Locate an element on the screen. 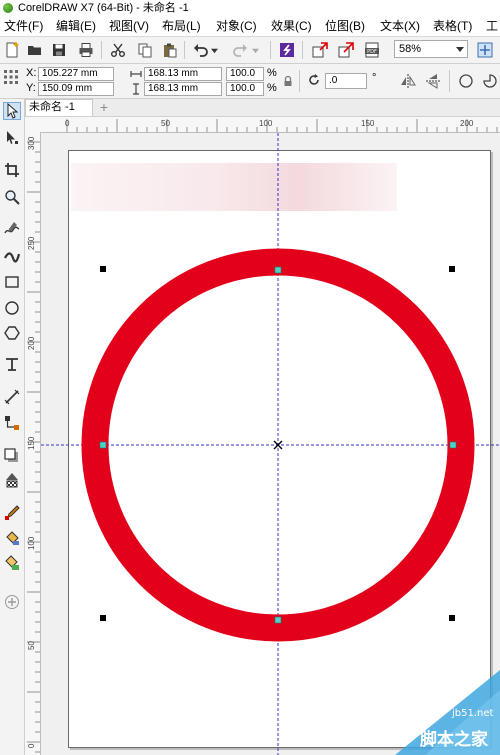 This screenshot has height=755, width=500. new-document-button is located at coordinates (12, 50).